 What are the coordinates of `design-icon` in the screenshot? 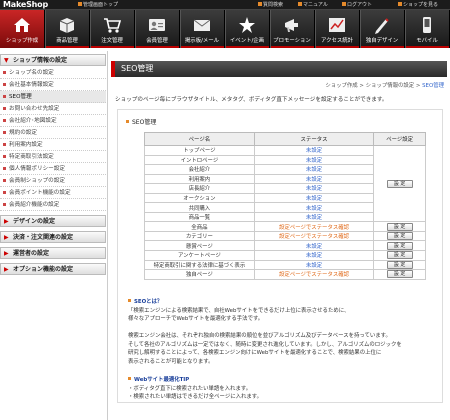 It's located at (382, 26).